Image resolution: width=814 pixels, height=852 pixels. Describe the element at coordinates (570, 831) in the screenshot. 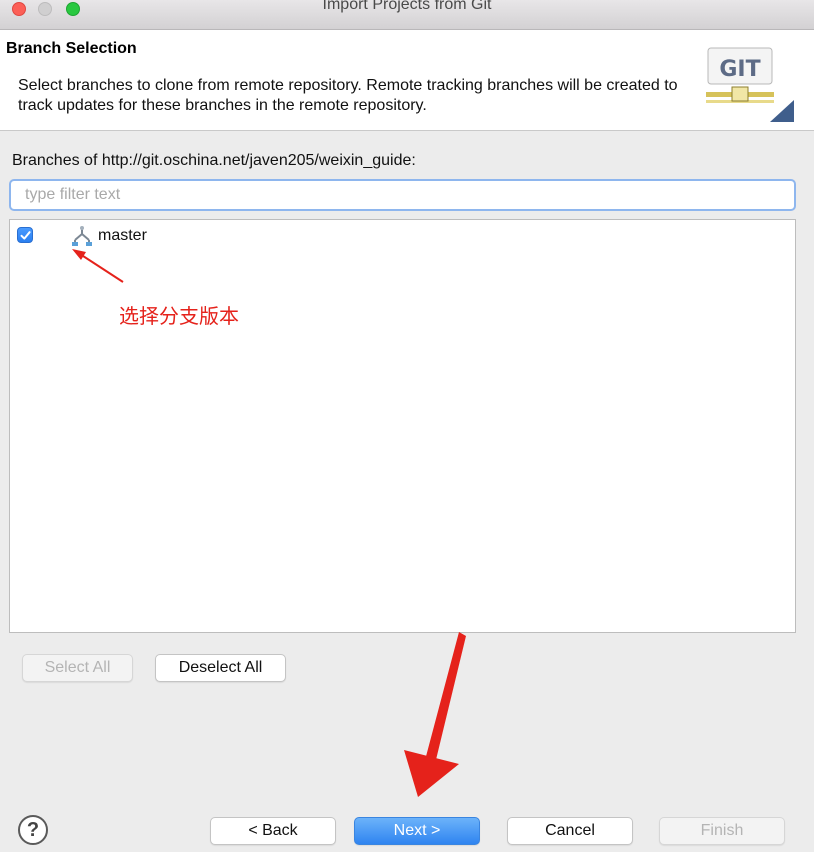

I see `cancel-button: Cancel` at that location.